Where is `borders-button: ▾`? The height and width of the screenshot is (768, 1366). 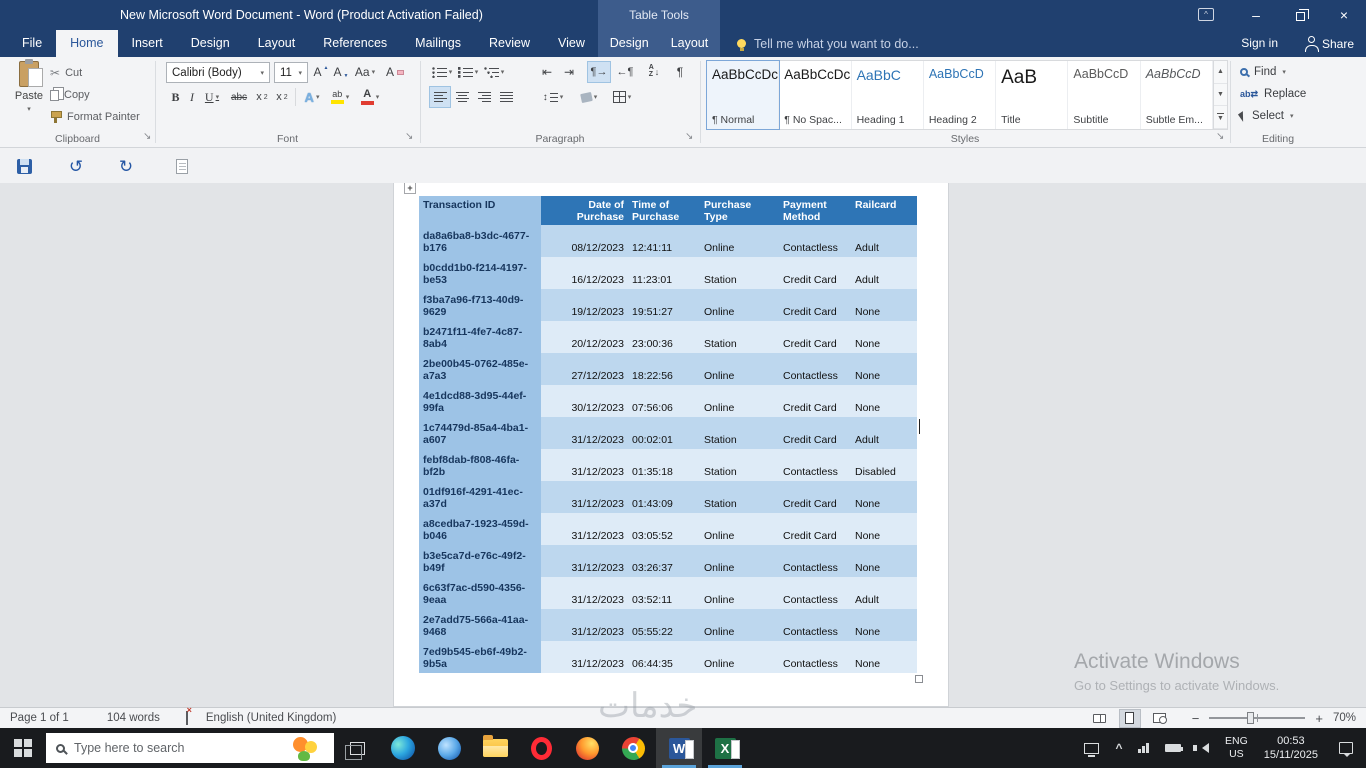 borders-button: ▾ is located at coordinates (622, 97).